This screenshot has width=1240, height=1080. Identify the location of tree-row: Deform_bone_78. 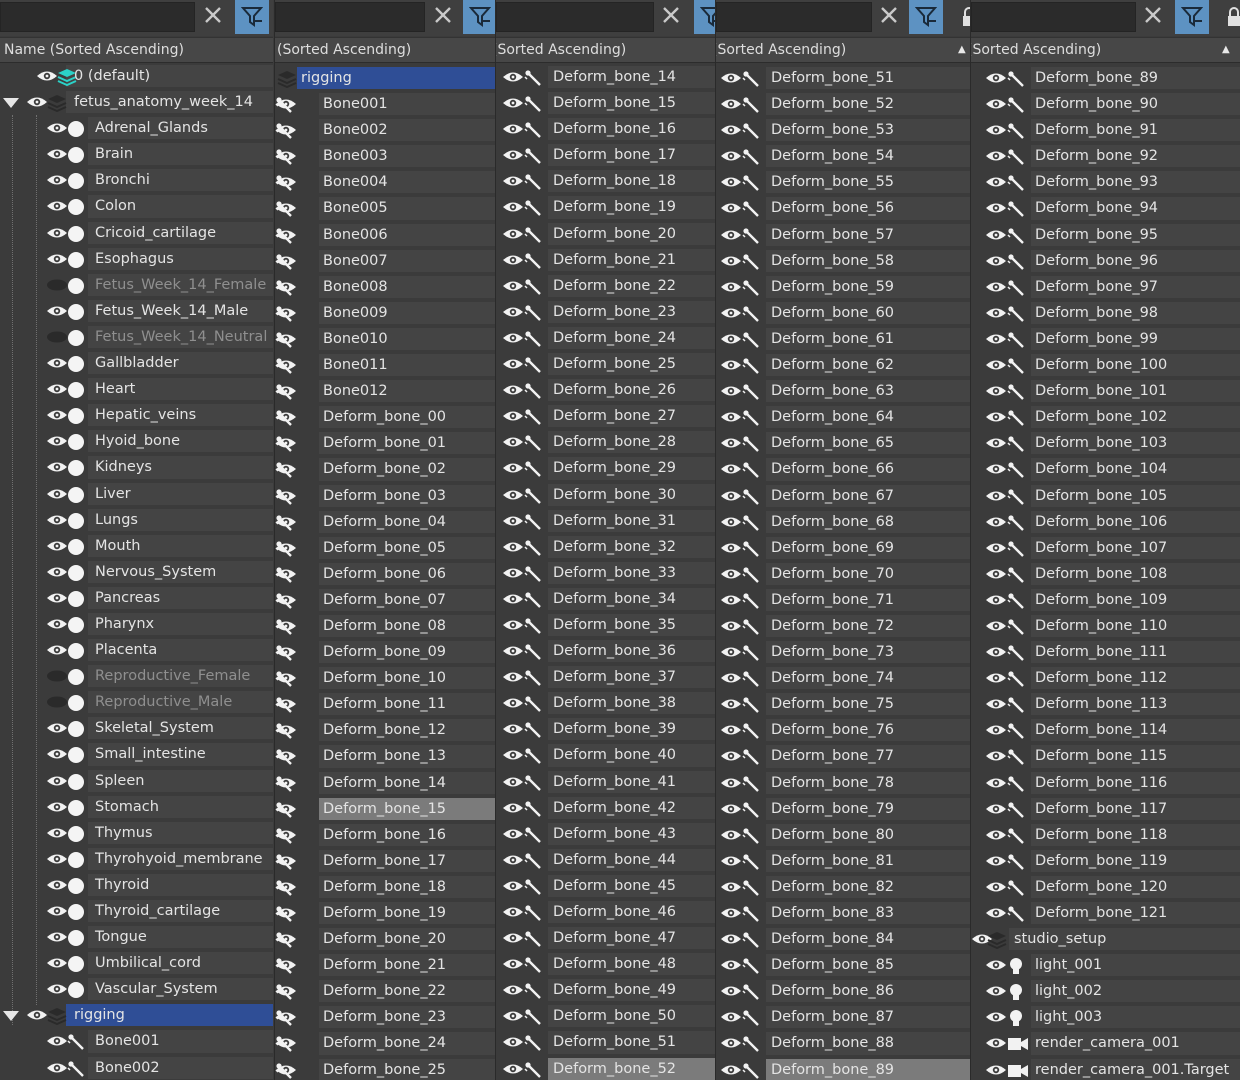
(843, 783).